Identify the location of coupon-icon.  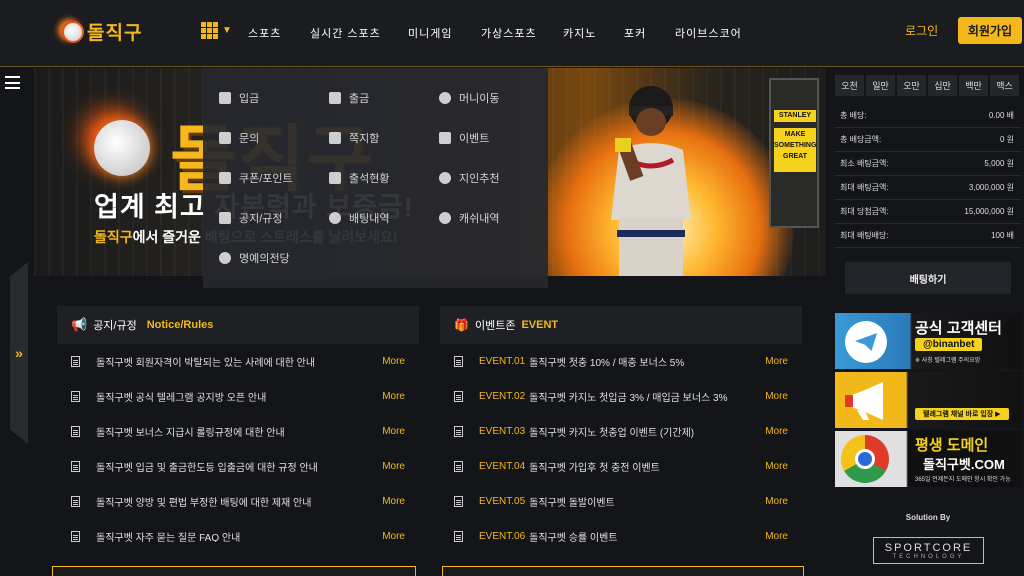
(225, 178).